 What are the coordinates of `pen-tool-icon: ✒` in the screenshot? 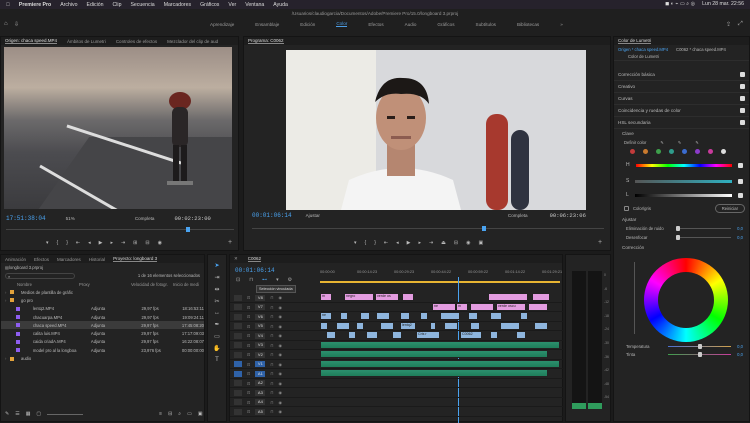 It's located at (216, 324).